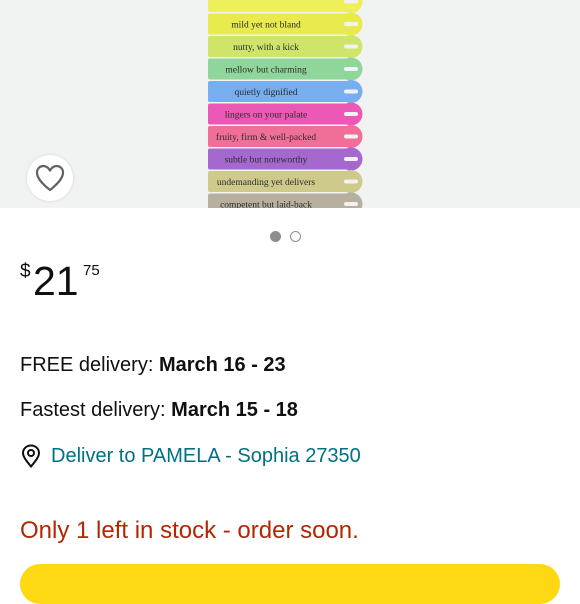 The width and height of the screenshot is (580, 604). I want to click on product-tag-text: lingers on your palate, so click(266, 116).